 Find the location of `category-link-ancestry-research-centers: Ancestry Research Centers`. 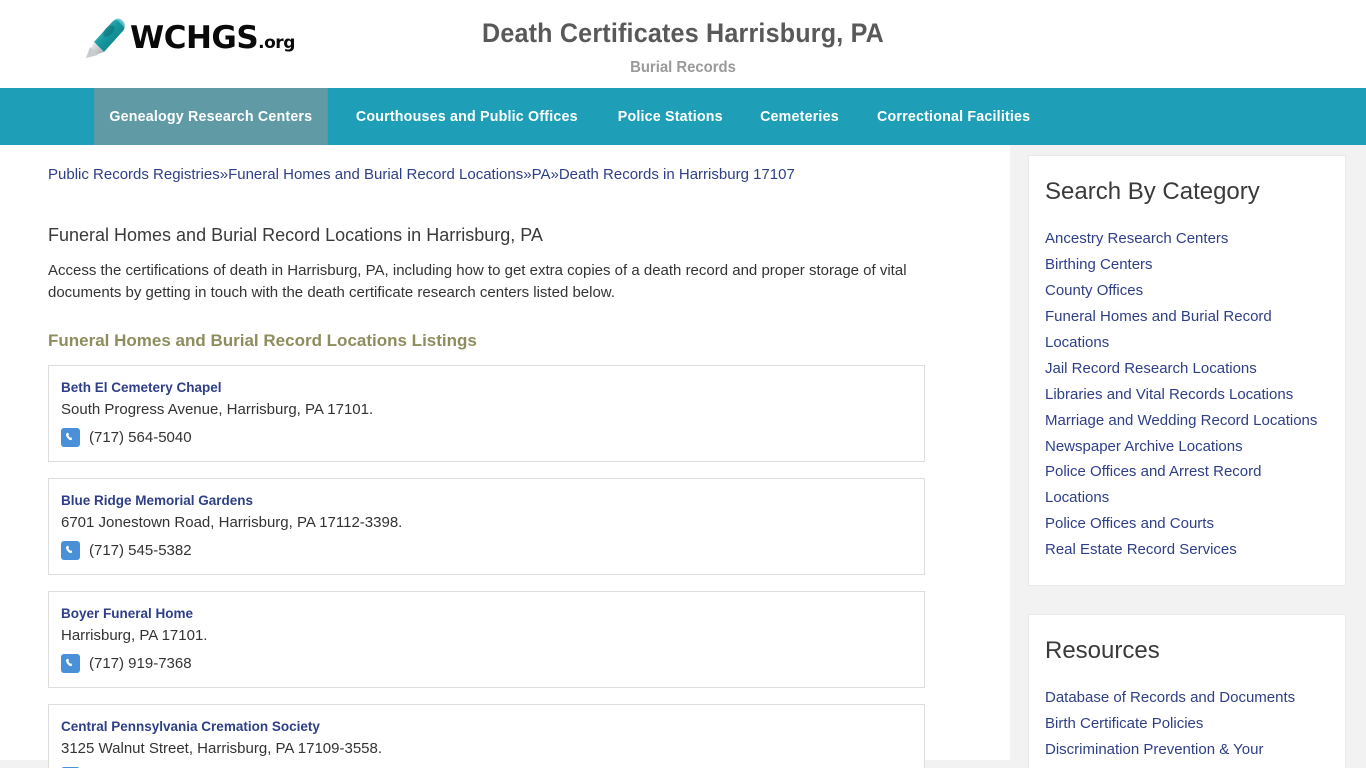

category-link-ancestry-research-centers: Ancestry Research Centers is located at coordinates (1184, 239).